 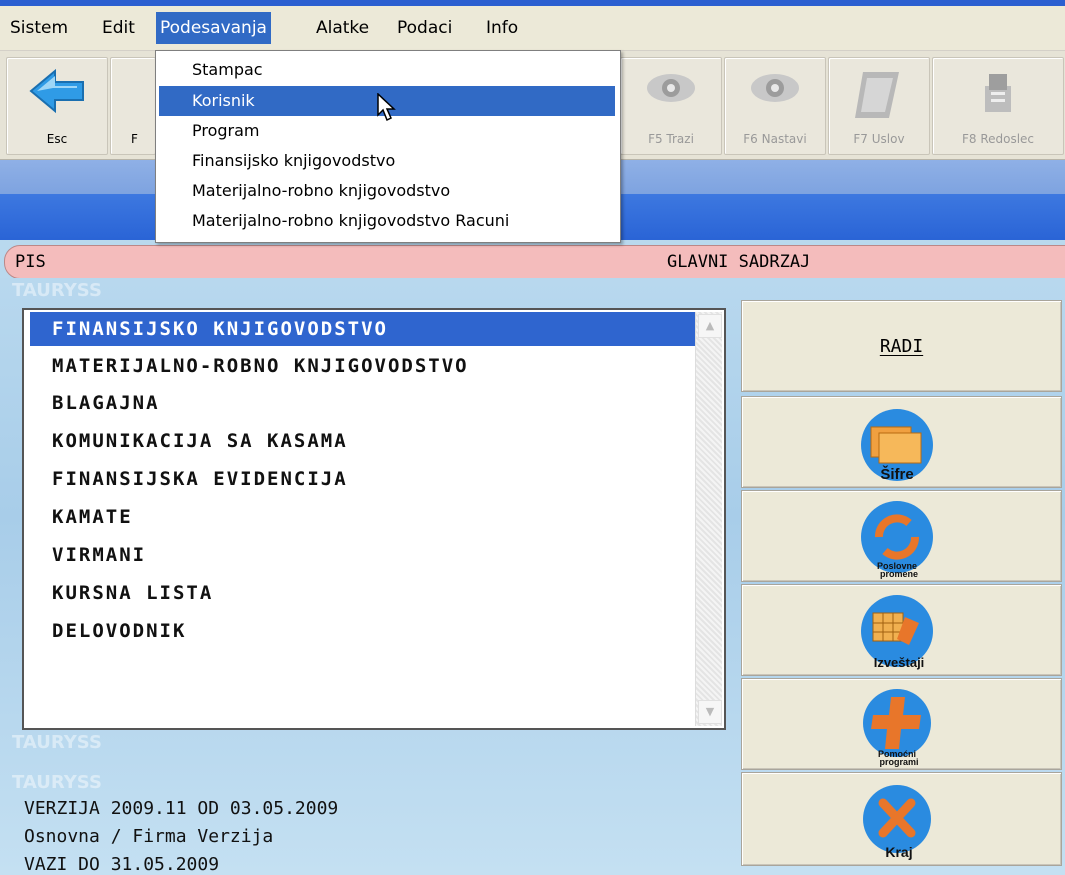 What do you see at coordinates (896, 474) in the screenshot?
I see `sifre-label: Šifre` at bounding box center [896, 474].